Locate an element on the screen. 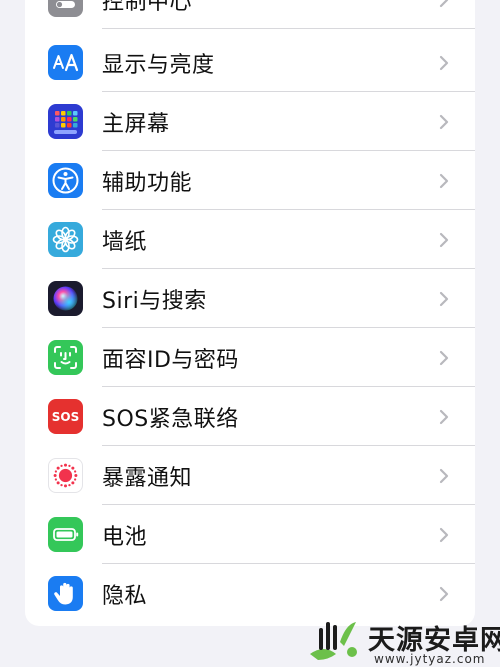 The height and width of the screenshot is (667, 500). settings-row-siri-search: Siri与搜索 is located at coordinates (250, 298).